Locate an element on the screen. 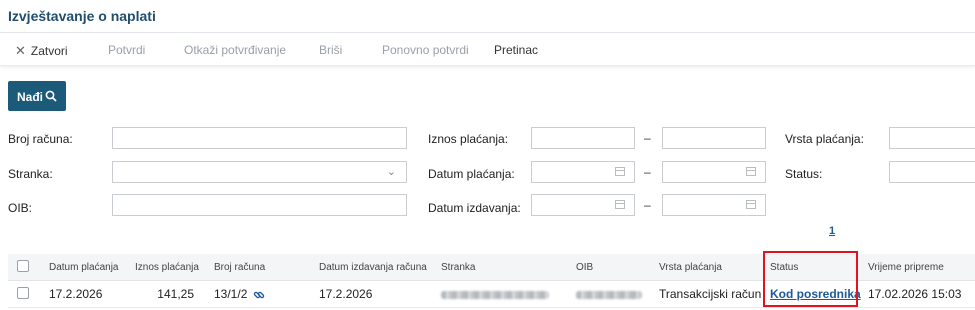 The height and width of the screenshot is (310, 975). invoice-number-input is located at coordinates (259, 138).